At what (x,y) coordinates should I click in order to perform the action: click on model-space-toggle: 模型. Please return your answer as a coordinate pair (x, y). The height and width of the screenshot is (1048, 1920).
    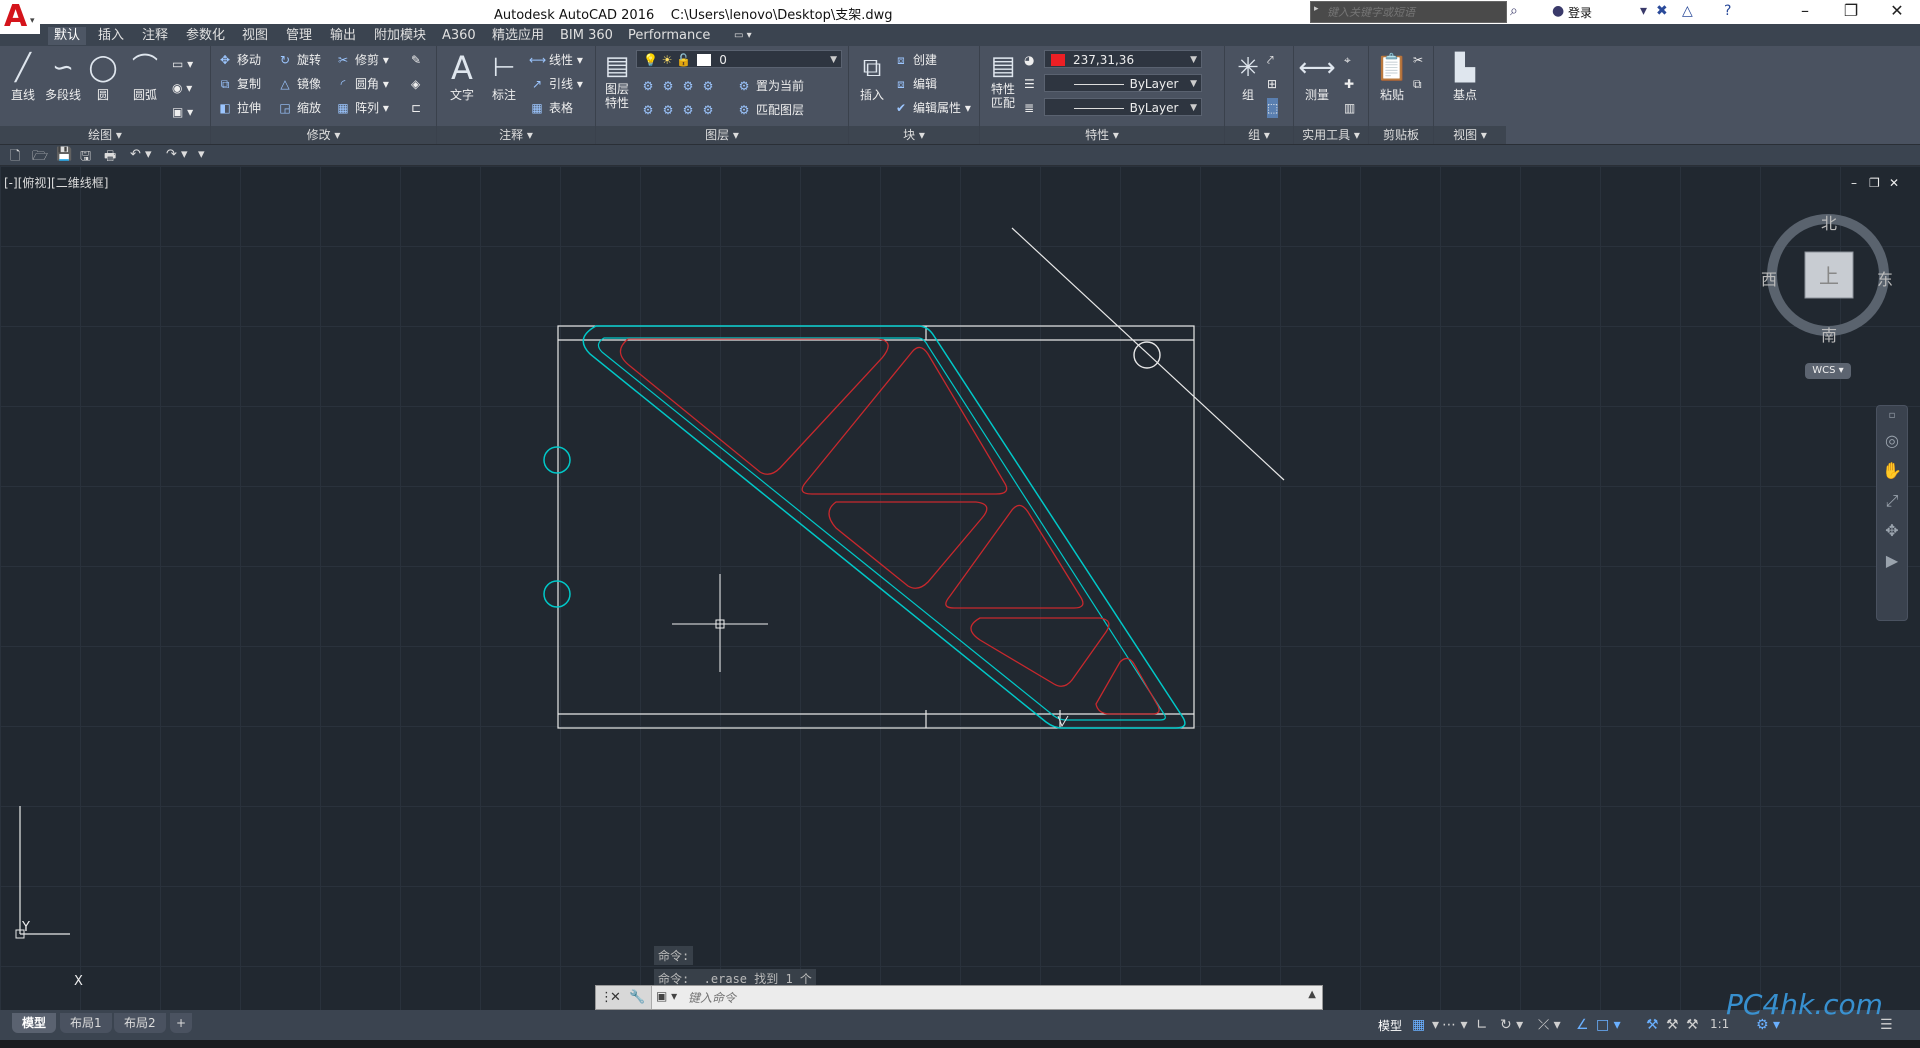
    Looking at the image, I should click on (1390, 1025).